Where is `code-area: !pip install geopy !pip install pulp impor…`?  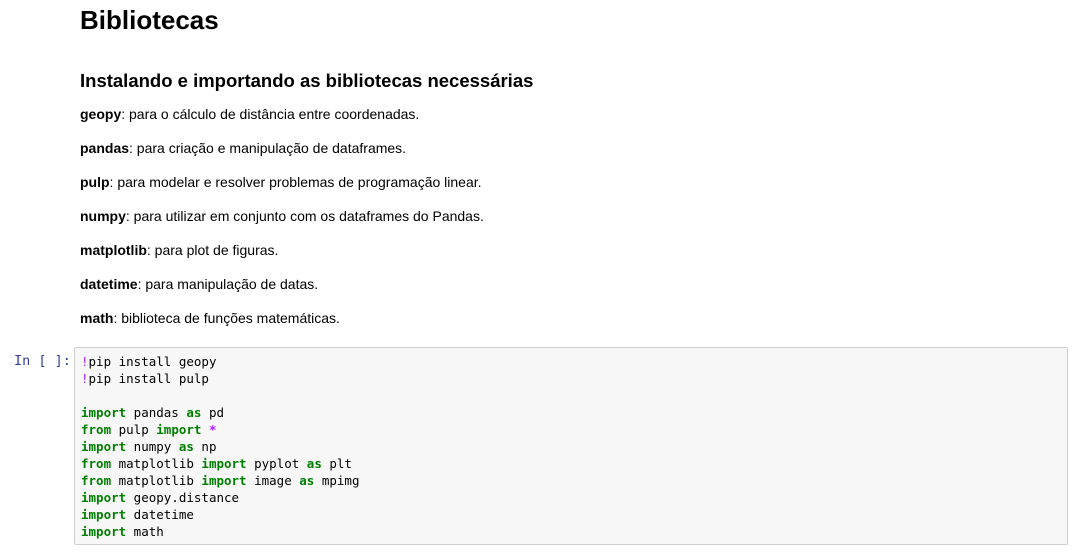
code-area: !pip install geopy !pip install pulp impor… is located at coordinates (220, 446).